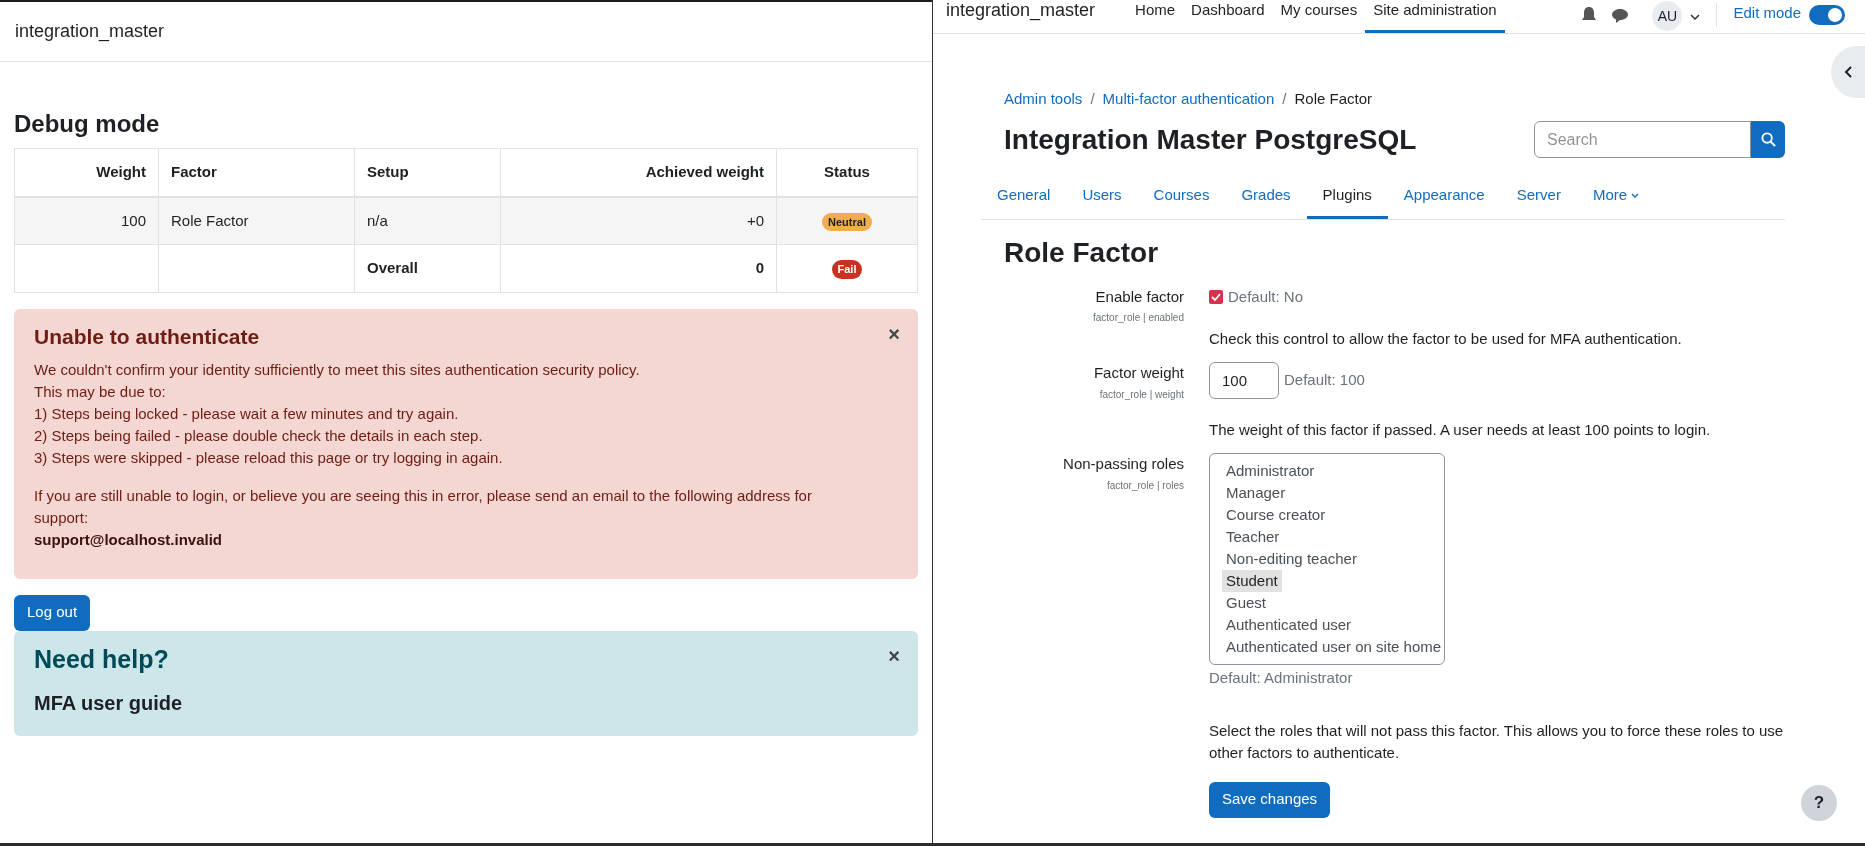  What do you see at coordinates (847, 269) in the screenshot?
I see `status-badge: Fail` at bounding box center [847, 269].